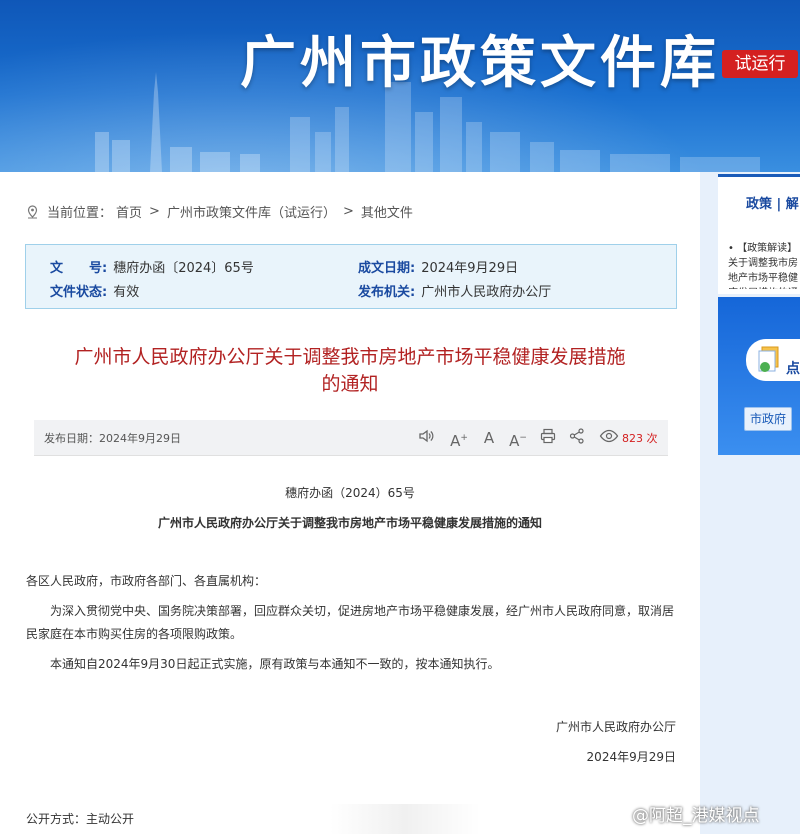  What do you see at coordinates (772, 202) in the screenshot?
I see `sidebar-tabs: 政策 | 解` at bounding box center [772, 202].